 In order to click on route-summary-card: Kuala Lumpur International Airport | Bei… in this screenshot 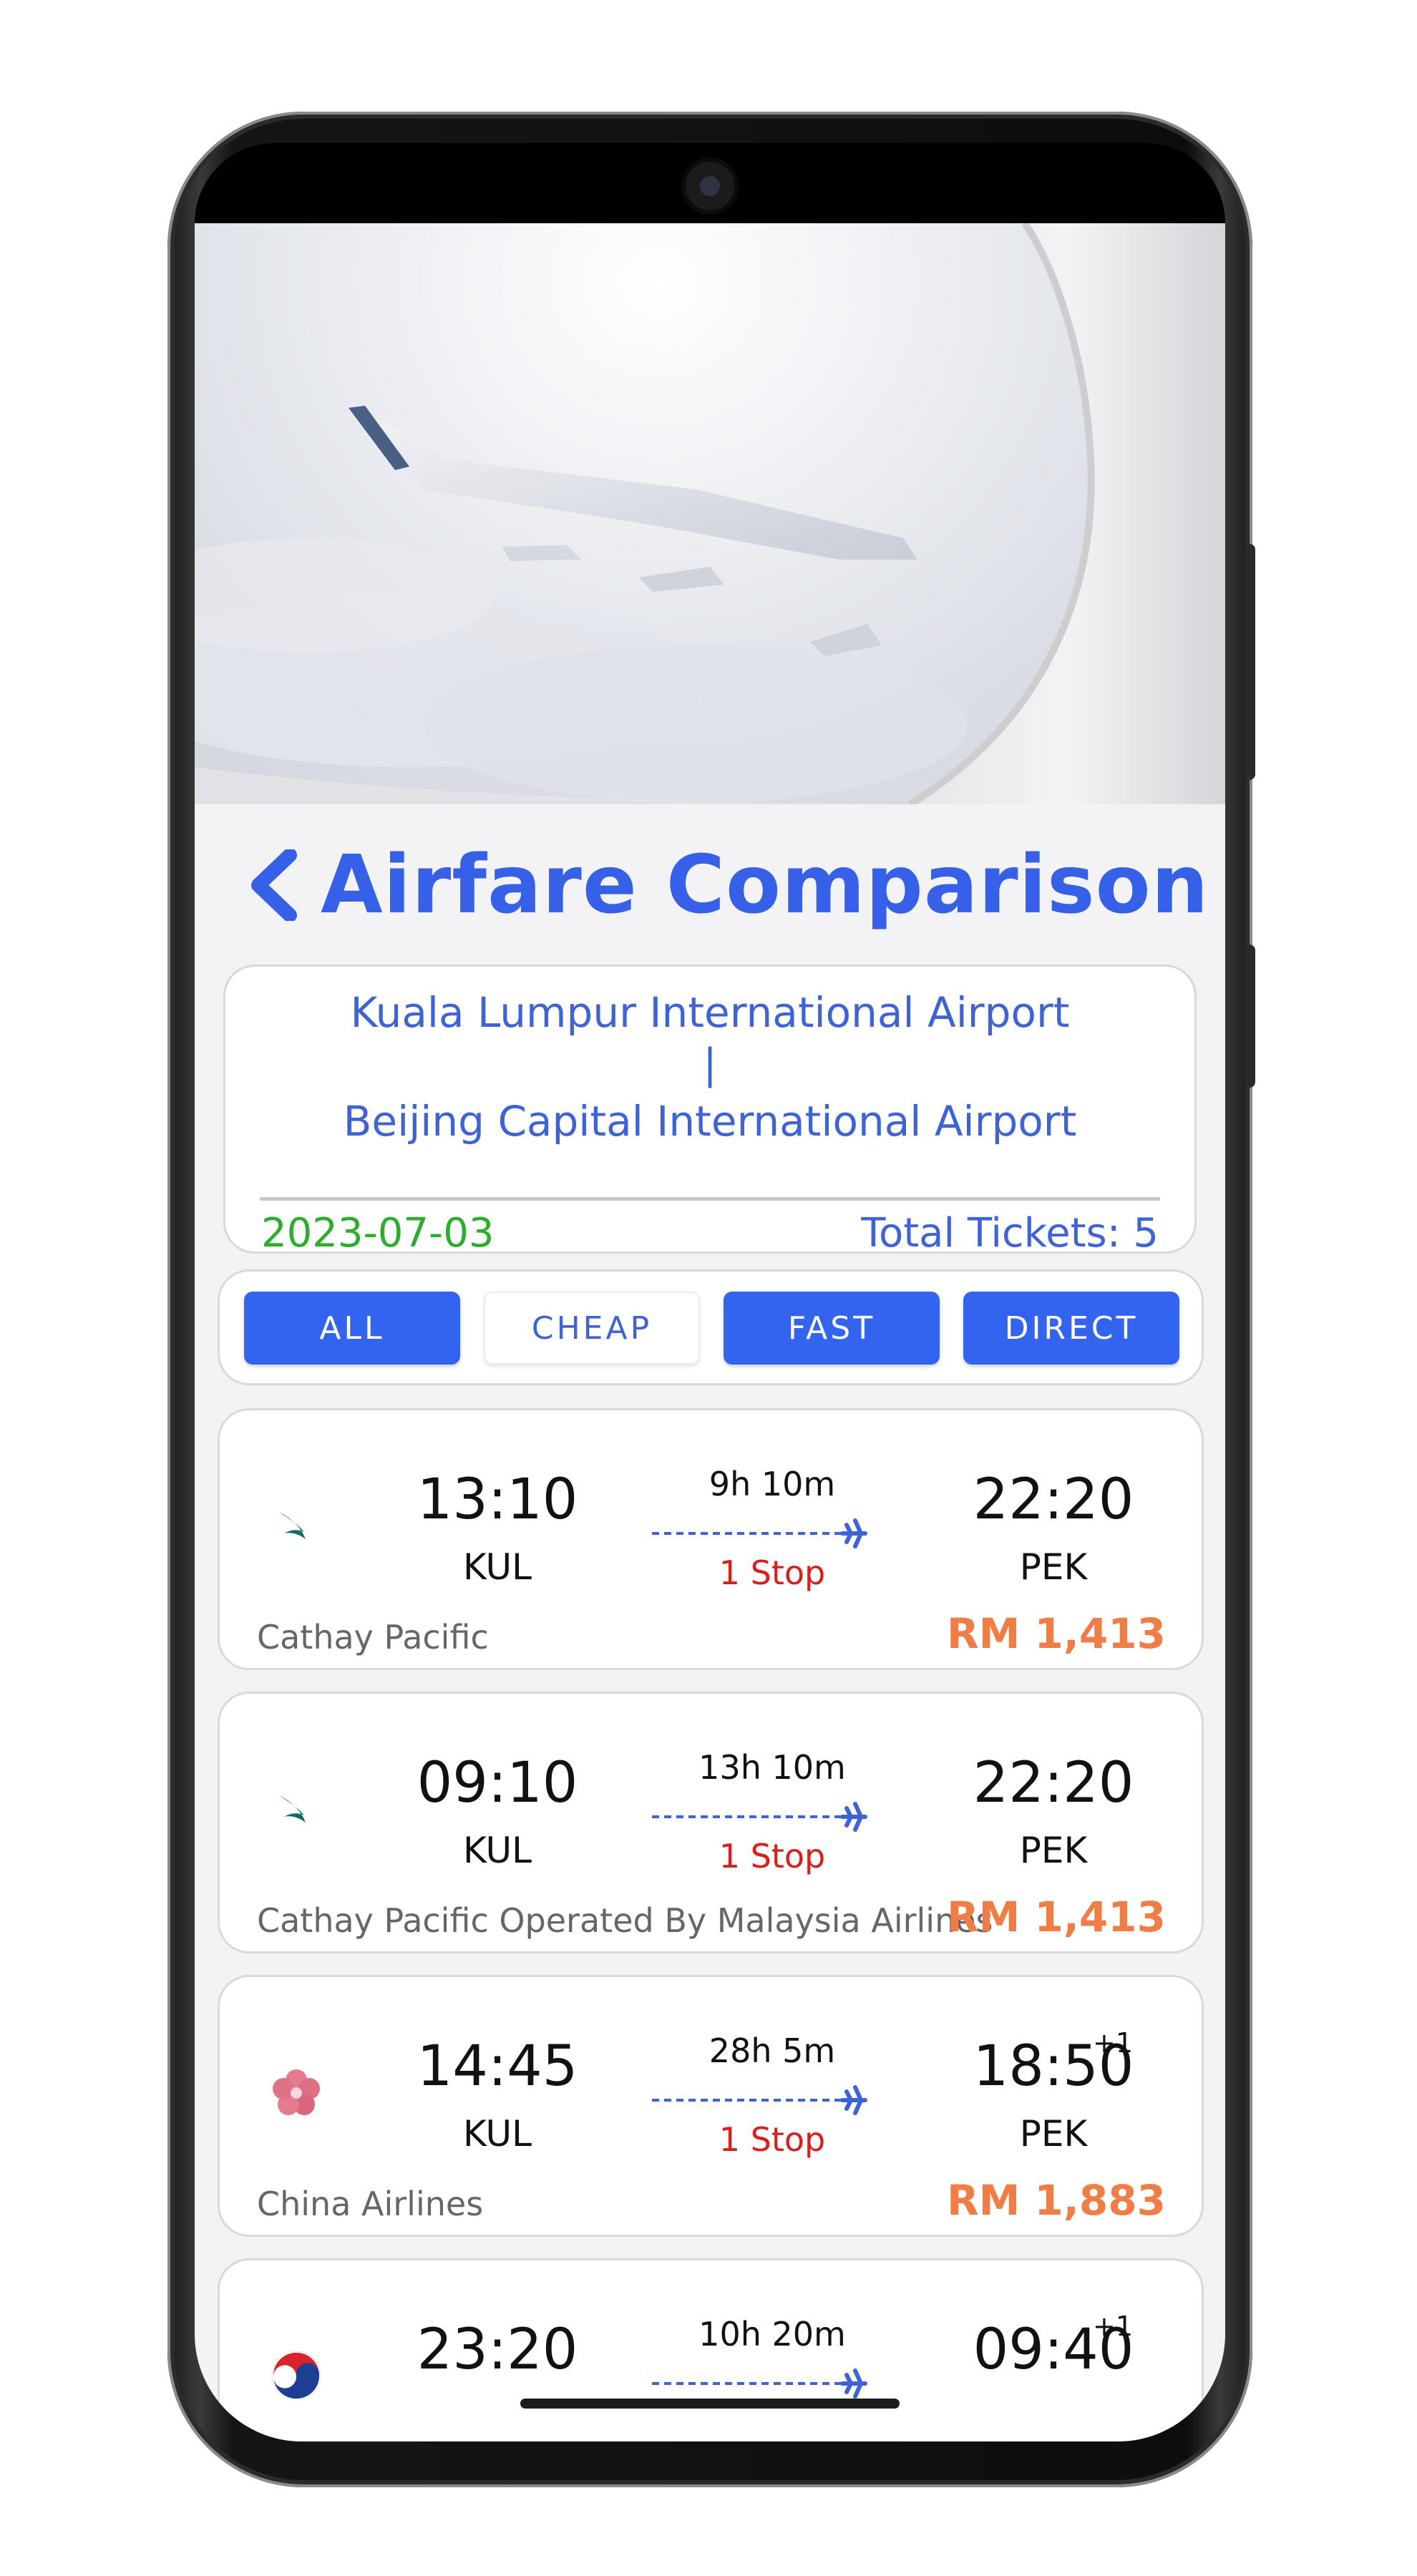, I will do `click(710, 1111)`.